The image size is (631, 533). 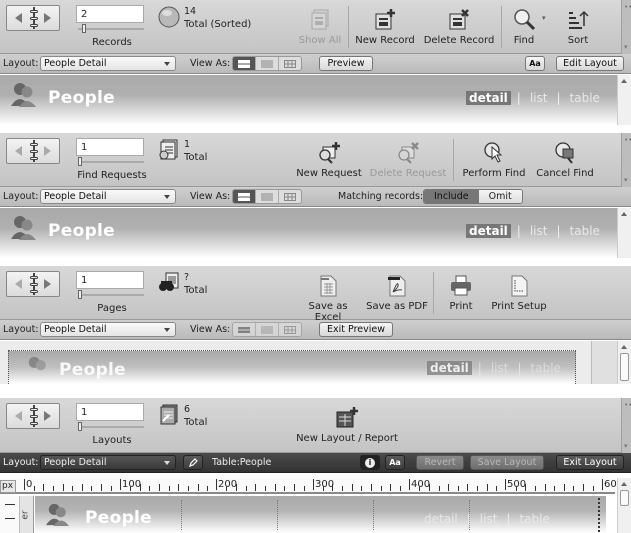 What do you see at coordinates (210, 63) in the screenshot?
I see `view-as-label: View As:` at bounding box center [210, 63].